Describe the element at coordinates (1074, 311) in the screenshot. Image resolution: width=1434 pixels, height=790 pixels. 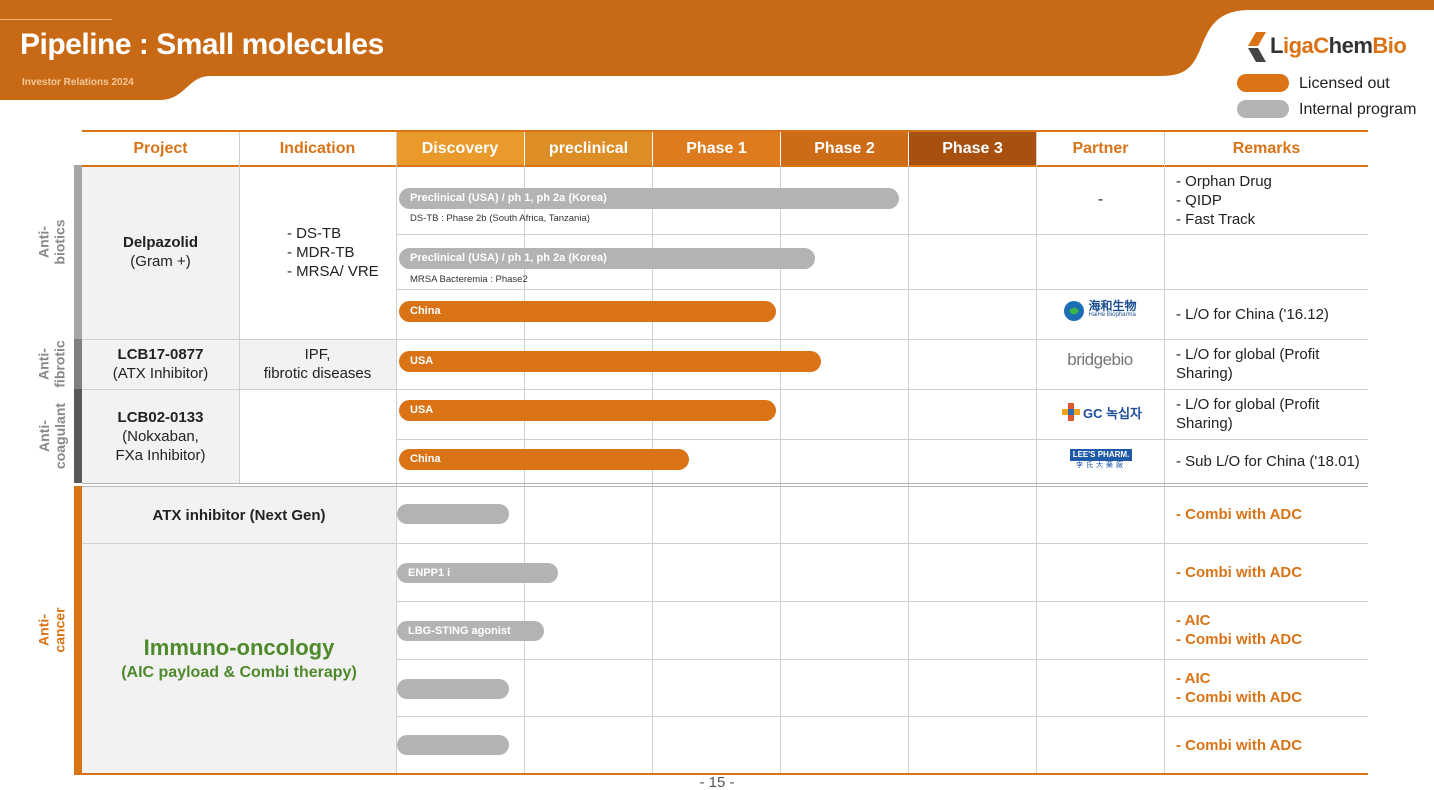
I see `haihe-icon` at that location.